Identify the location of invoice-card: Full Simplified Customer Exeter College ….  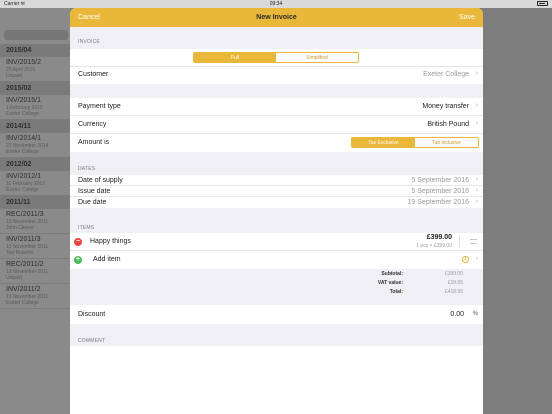
(276, 66).